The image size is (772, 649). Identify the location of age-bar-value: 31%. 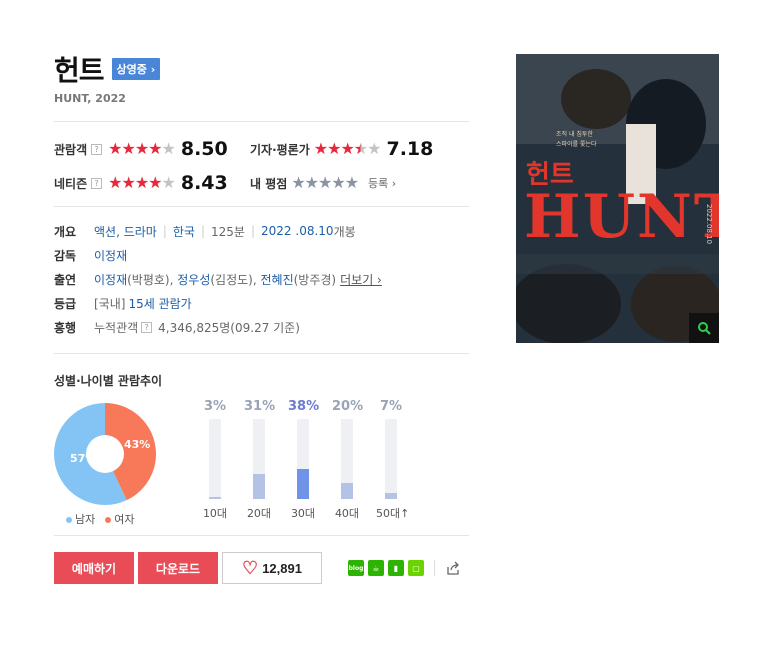
(260, 406).